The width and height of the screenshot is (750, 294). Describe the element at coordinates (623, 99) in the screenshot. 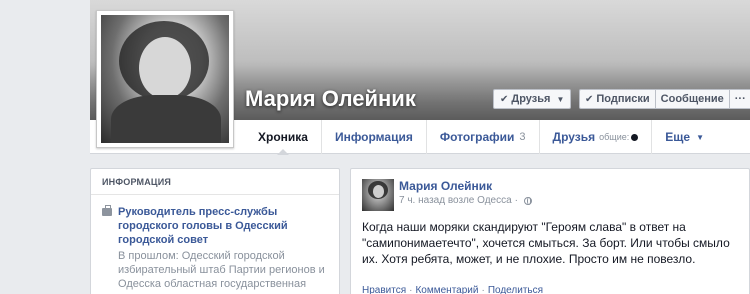

I see `subscriptions-button-label: Подписки` at that location.